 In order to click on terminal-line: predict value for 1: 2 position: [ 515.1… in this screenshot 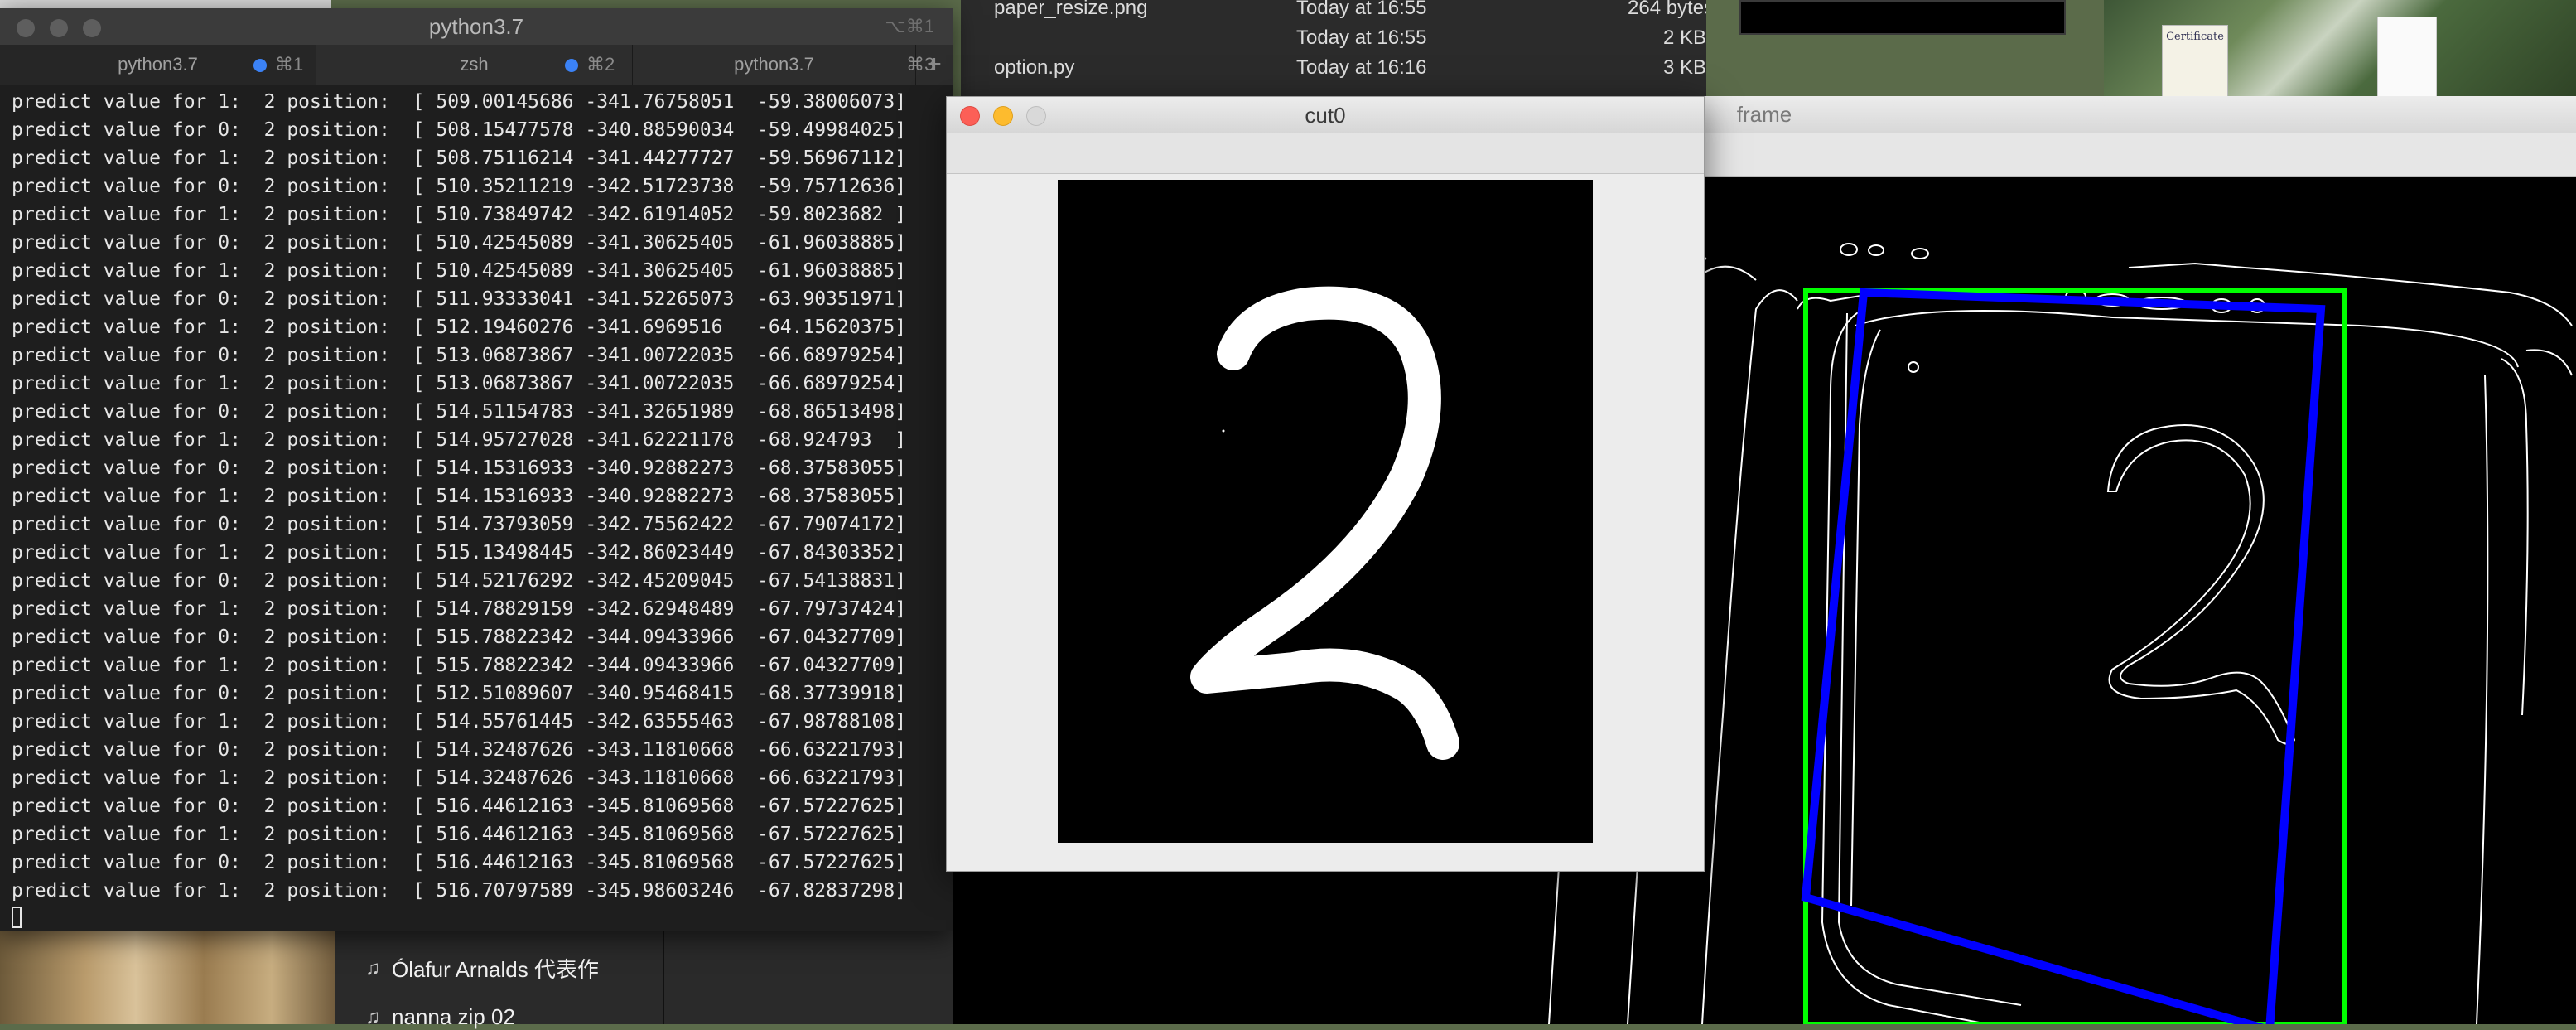, I will do `click(460, 552)`.